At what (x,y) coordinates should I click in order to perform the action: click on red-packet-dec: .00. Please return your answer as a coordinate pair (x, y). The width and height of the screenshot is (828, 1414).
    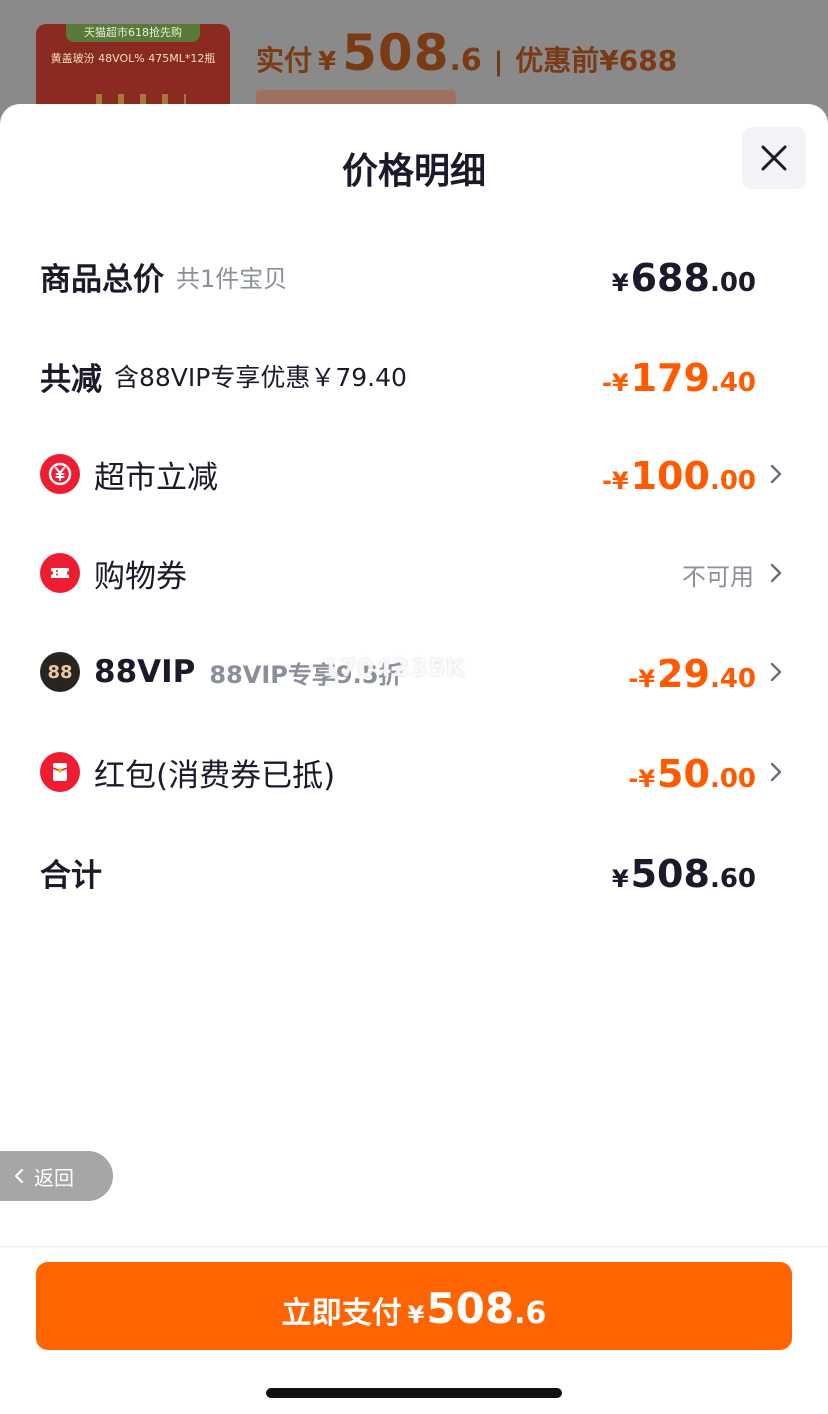
    Looking at the image, I should click on (732, 779).